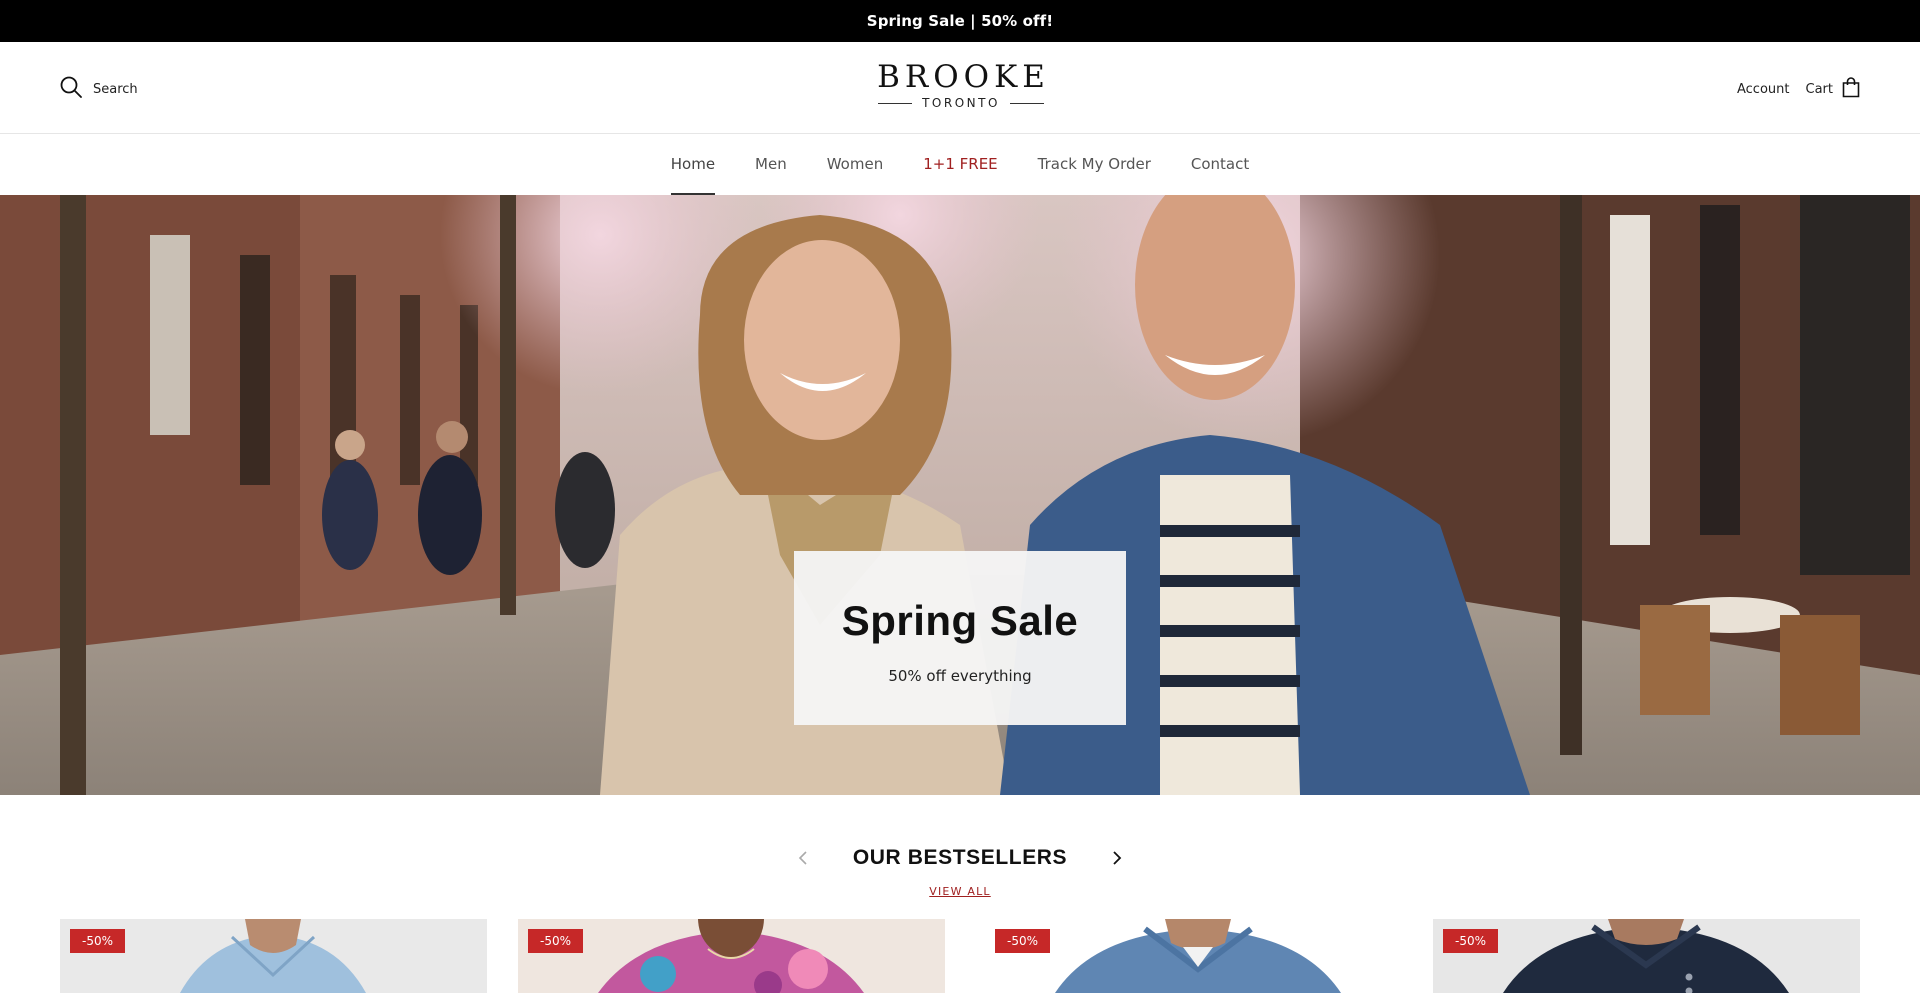  I want to click on chevron-left-icon, so click(802, 858).